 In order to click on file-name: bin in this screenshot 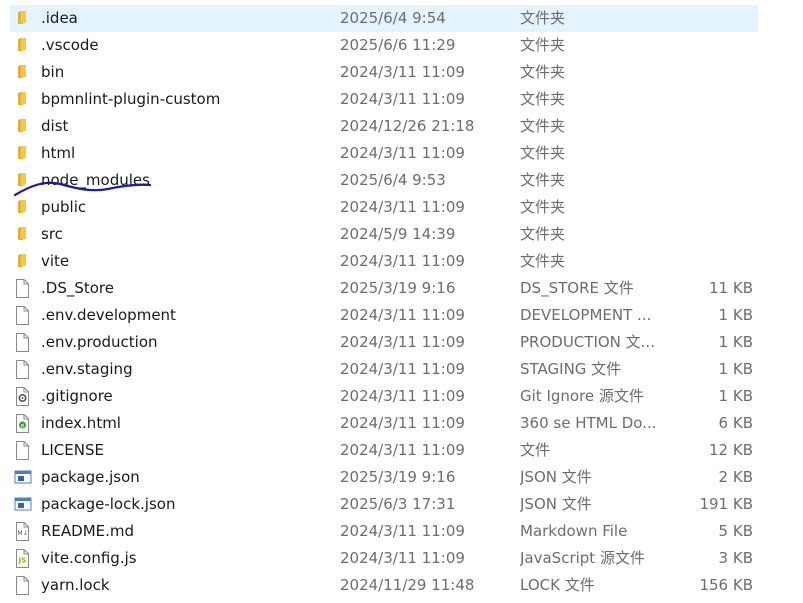, I will do `click(186, 72)`.